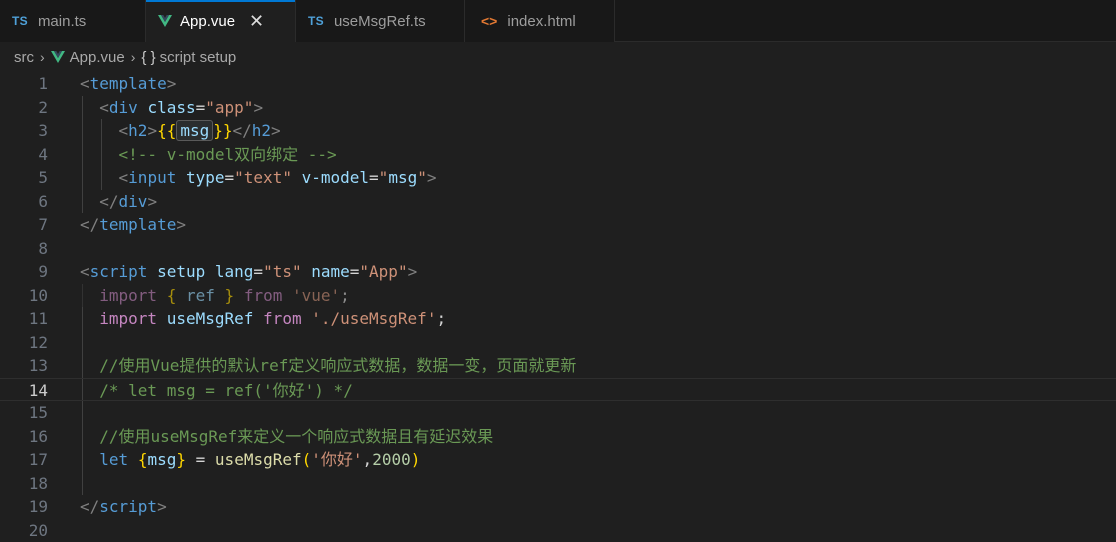 The image size is (1116, 542). What do you see at coordinates (155, 108) in the screenshot?
I see `code-text: <div class="app">` at bounding box center [155, 108].